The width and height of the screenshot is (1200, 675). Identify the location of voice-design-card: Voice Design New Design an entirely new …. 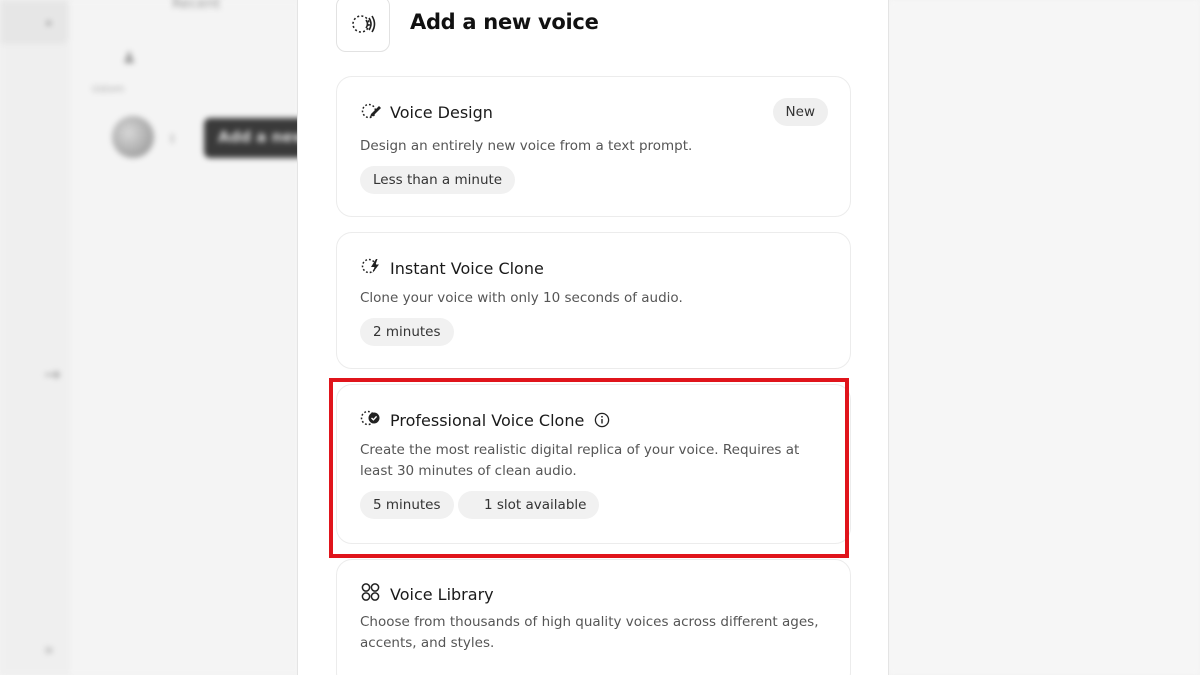
(593, 146).